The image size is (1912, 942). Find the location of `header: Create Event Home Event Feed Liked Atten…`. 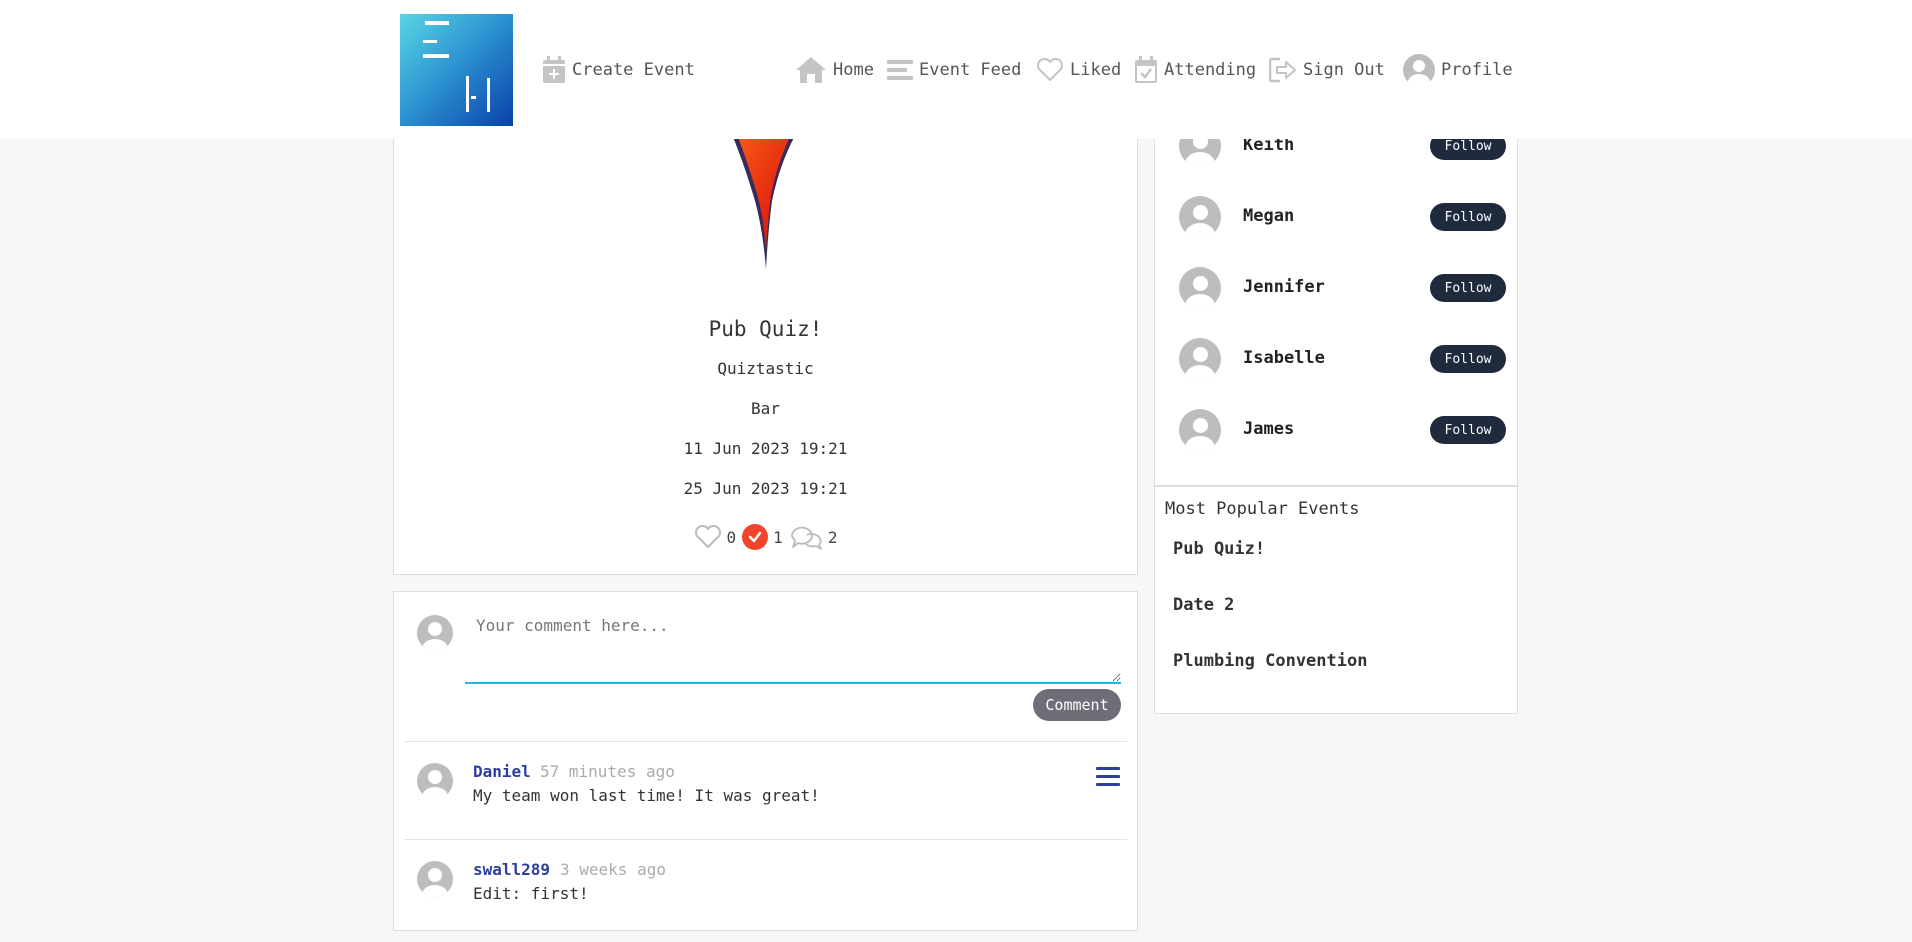

header: Create Event Home Event Feed Liked Atten… is located at coordinates (956, 69).